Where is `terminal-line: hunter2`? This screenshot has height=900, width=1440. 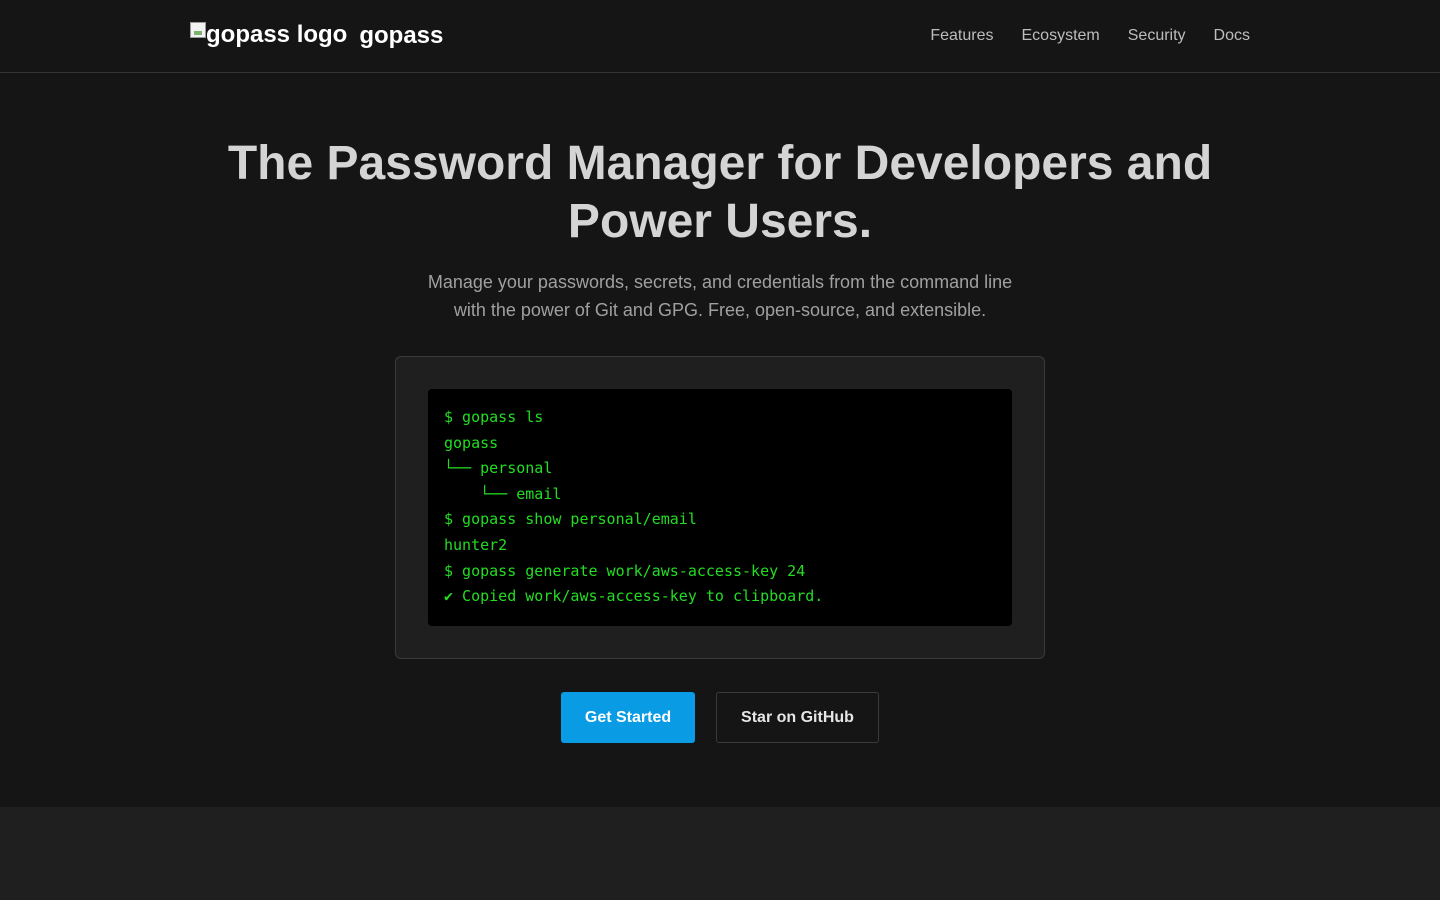 terminal-line: hunter2 is located at coordinates (476, 544).